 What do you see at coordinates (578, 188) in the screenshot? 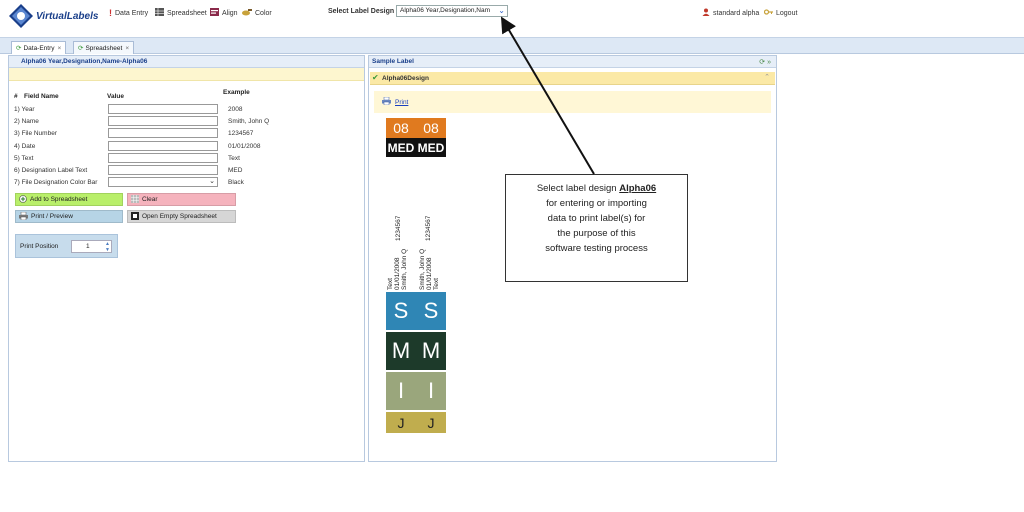
I see `callout-line1-text: Select label design` at bounding box center [578, 188].